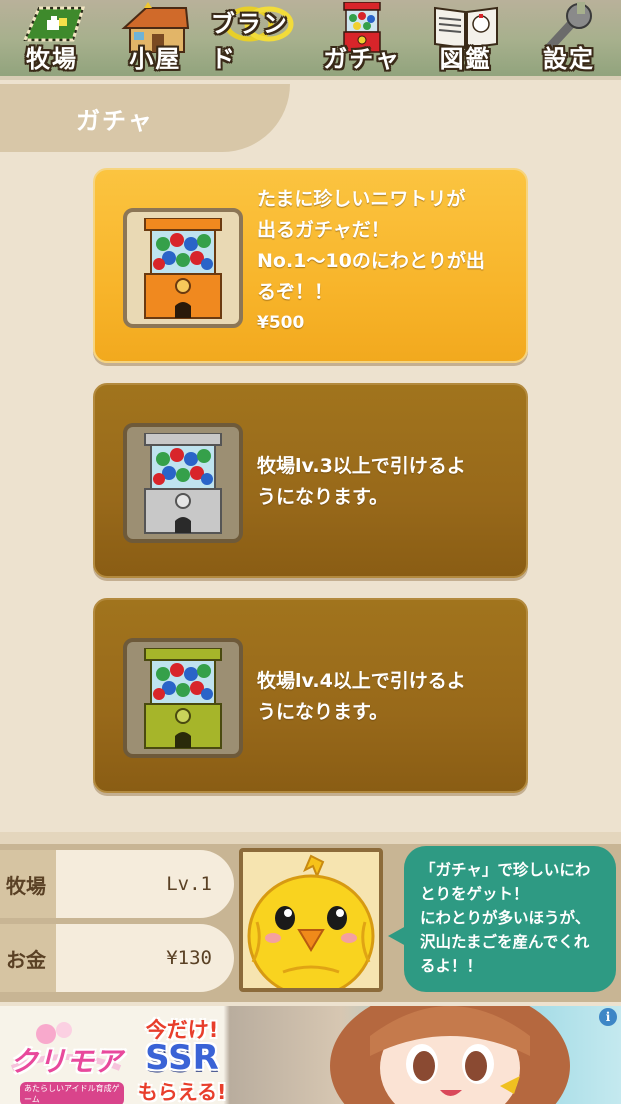  I want to click on speech-line: 沢山たまごを産んでくれ, so click(505, 942).